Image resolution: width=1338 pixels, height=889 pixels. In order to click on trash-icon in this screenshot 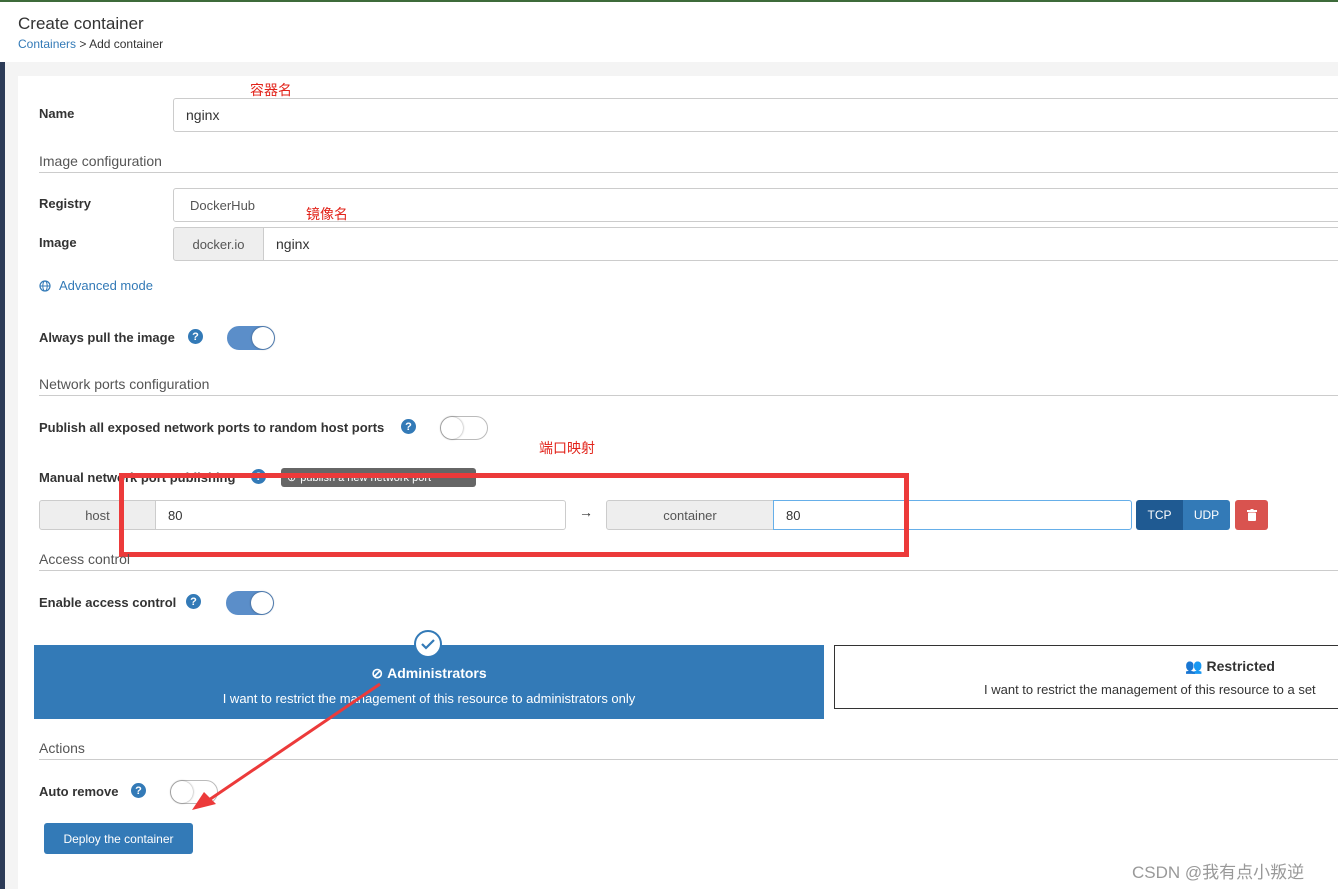, I will do `click(1251, 515)`.